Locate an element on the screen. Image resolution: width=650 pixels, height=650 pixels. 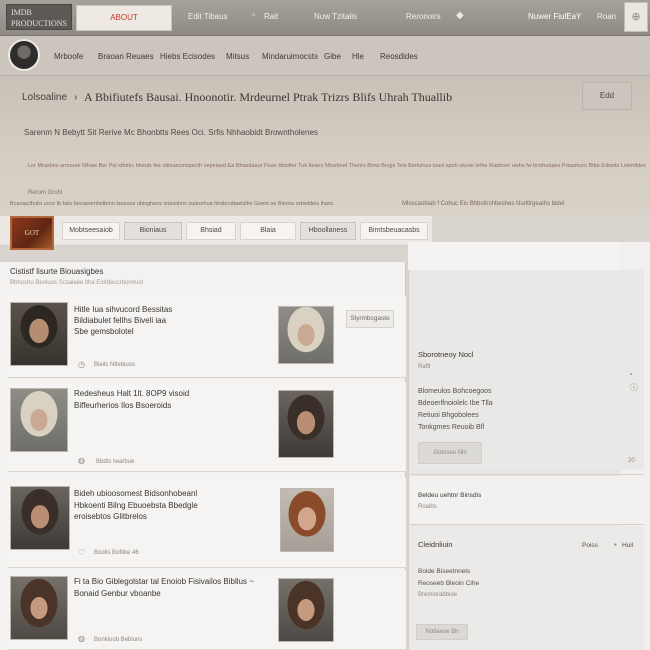
bookmark-icon: ▫ is located at coordinates (254, 15).